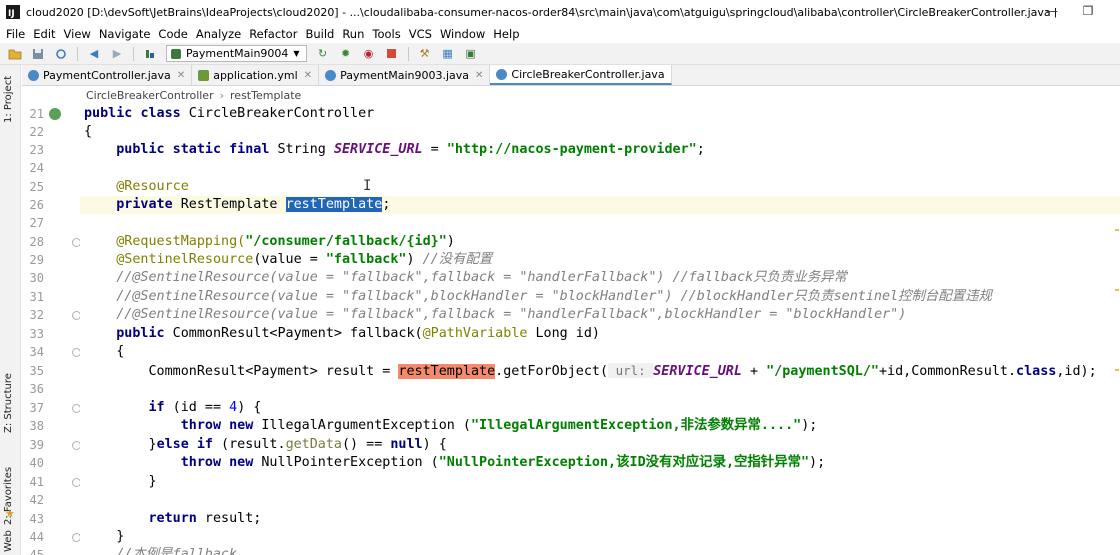 This screenshot has height=555, width=1120. What do you see at coordinates (600, 205) in the screenshot?
I see `code-line-current: private RestTemplate restTemplate;` at bounding box center [600, 205].